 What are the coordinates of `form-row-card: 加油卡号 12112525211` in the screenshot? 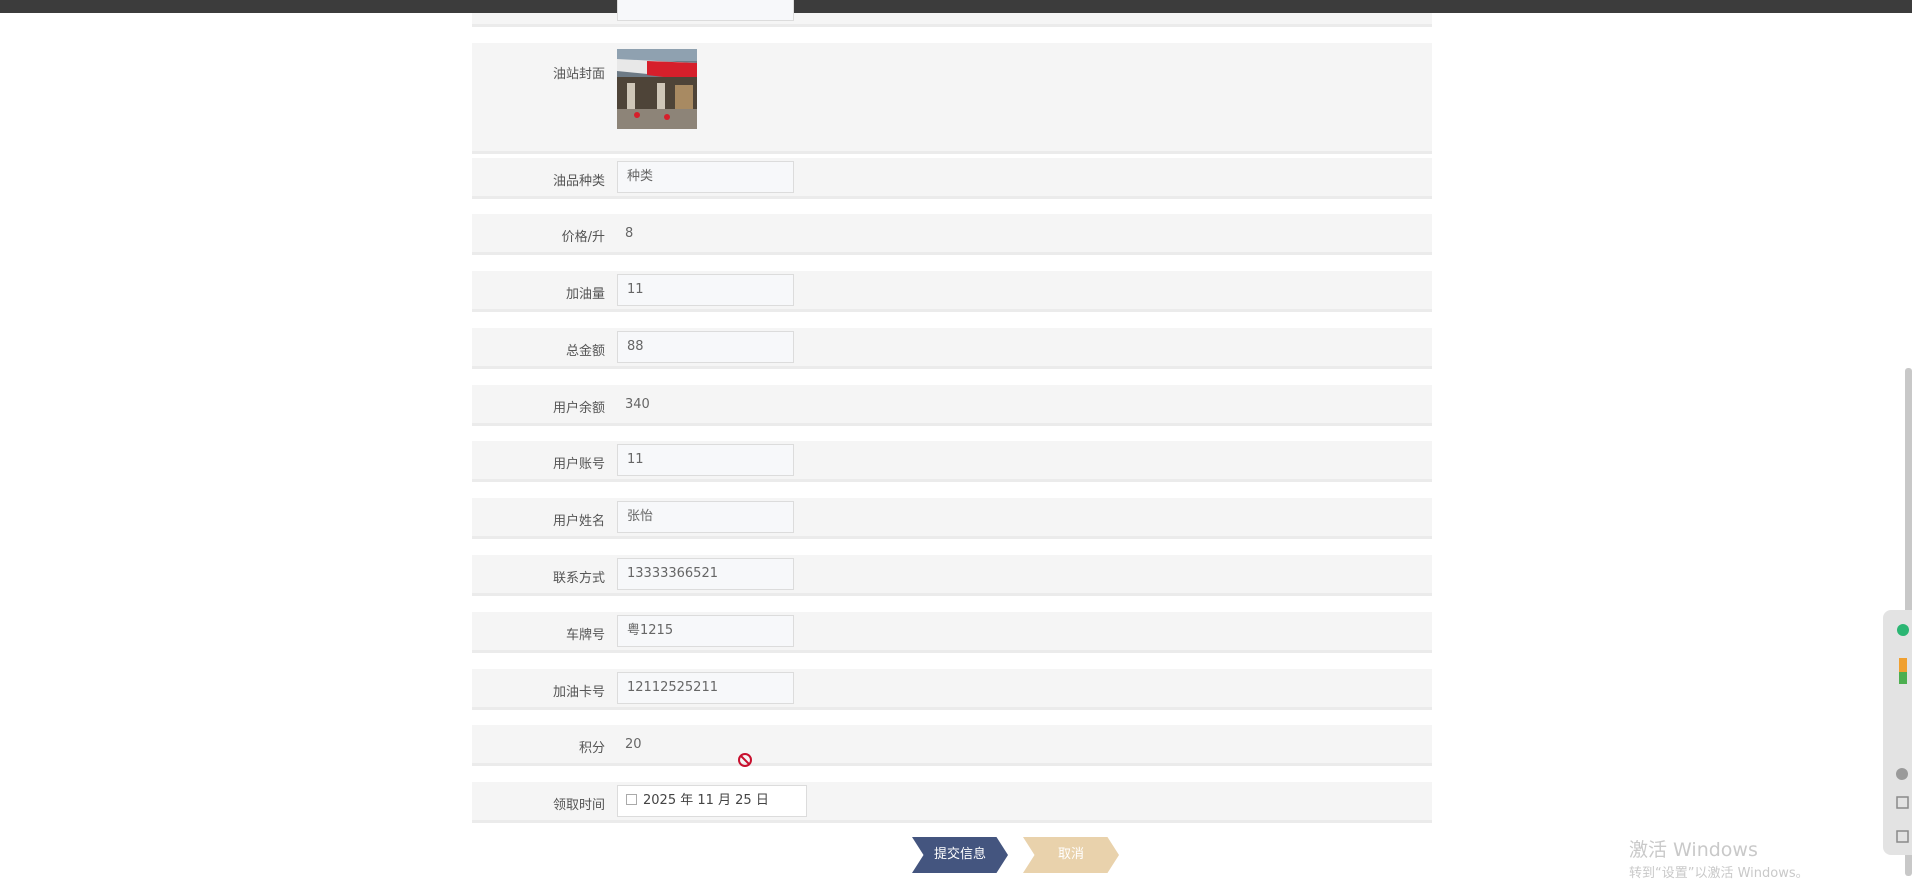 It's located at (952, 689).